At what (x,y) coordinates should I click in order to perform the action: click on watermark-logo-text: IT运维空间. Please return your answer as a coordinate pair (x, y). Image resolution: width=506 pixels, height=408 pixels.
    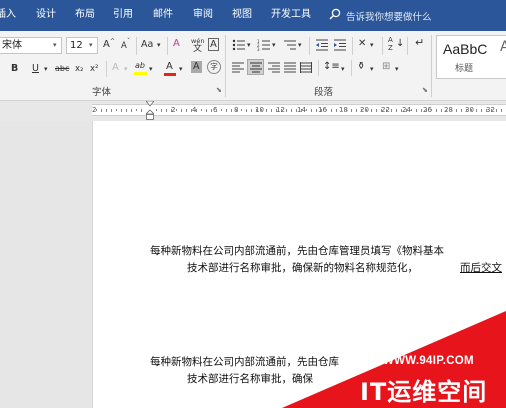
    Looking at the image, I should click on (424, 392).